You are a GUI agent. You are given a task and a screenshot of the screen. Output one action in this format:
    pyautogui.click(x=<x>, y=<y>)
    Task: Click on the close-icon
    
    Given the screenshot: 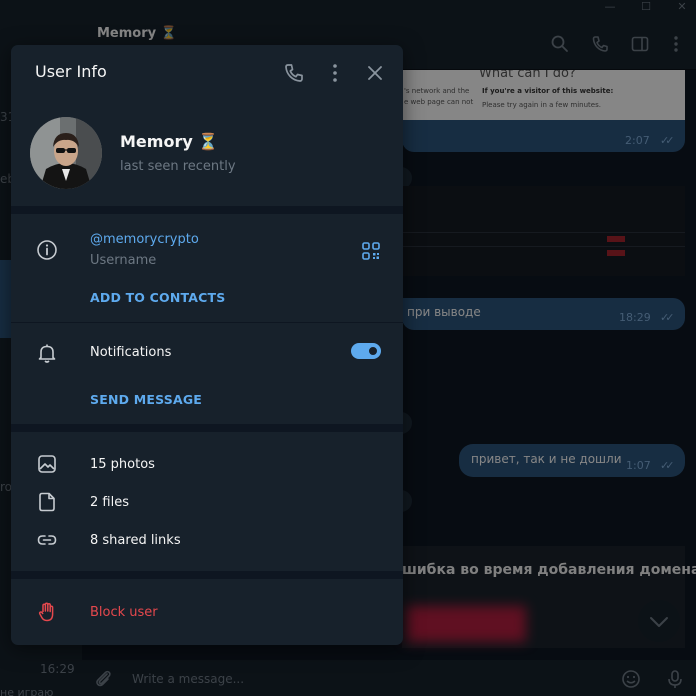 What is the action you would take?
    pyautogui.click(x=375, y=73)
    